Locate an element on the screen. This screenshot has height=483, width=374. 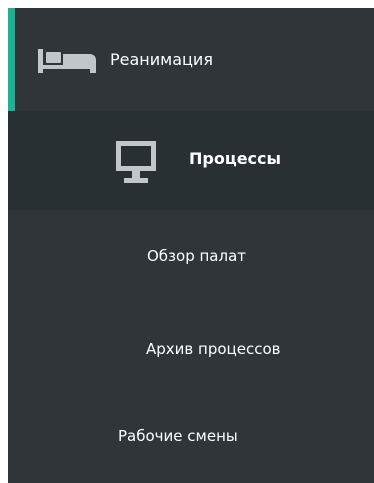
nav-item-label: Обзор палат is located at coordinates (197, 256).